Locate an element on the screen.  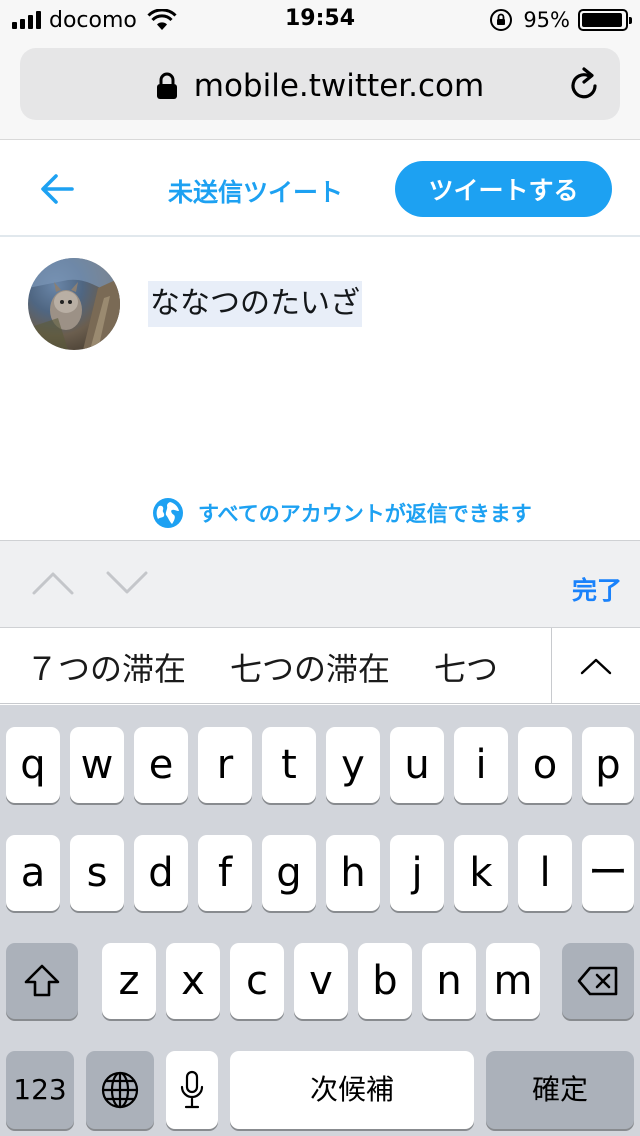
key-x: x is located at coordinates (193, 981).